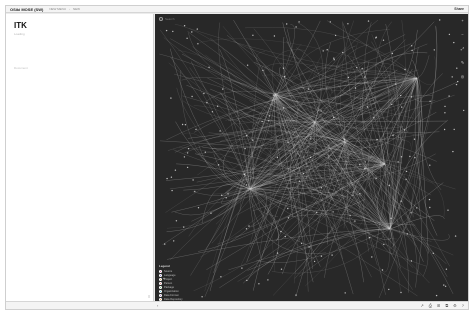 This screenshot has height=315, width=474. Describe the element at coordinates (459, 9) in the screenshot. I see `share-button: Share` at that location.